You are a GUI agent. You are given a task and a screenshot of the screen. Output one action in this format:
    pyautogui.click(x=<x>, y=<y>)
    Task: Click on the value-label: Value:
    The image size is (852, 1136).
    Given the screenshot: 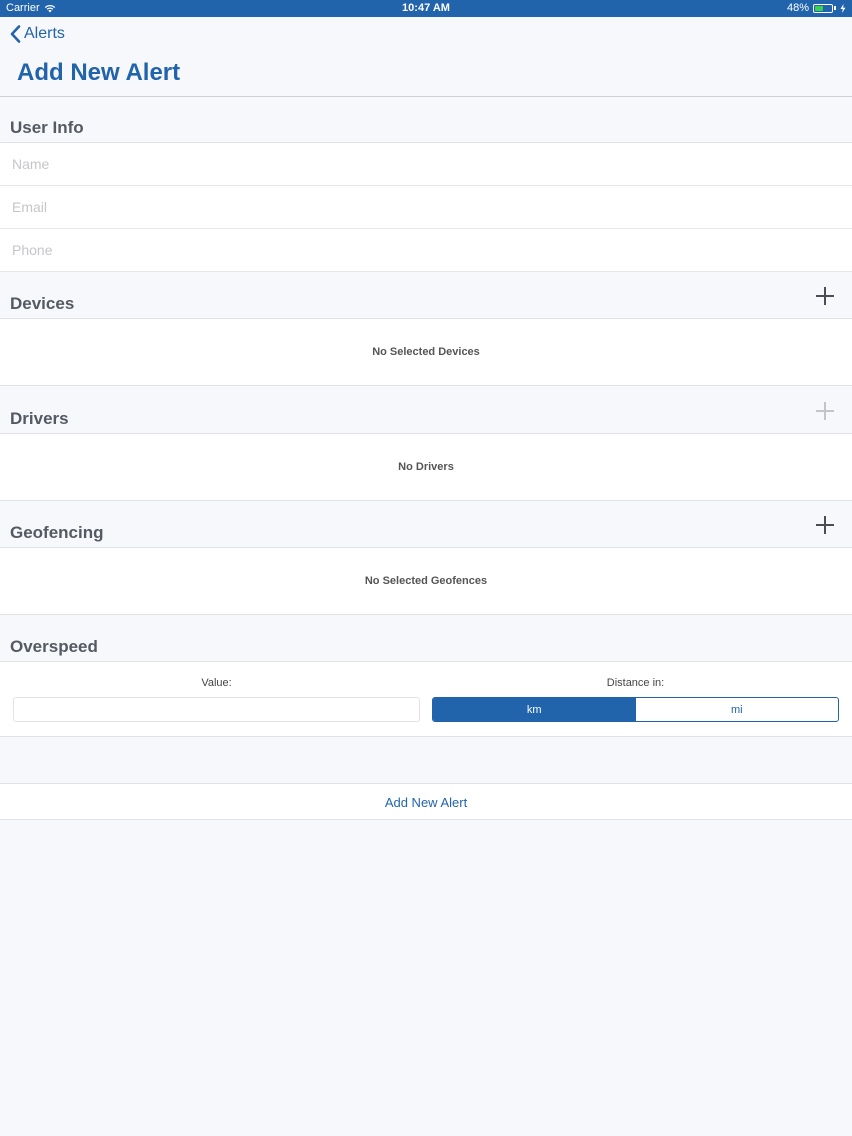 What is the action you would take?
    pyautogui.click(x=216, y=683)
    